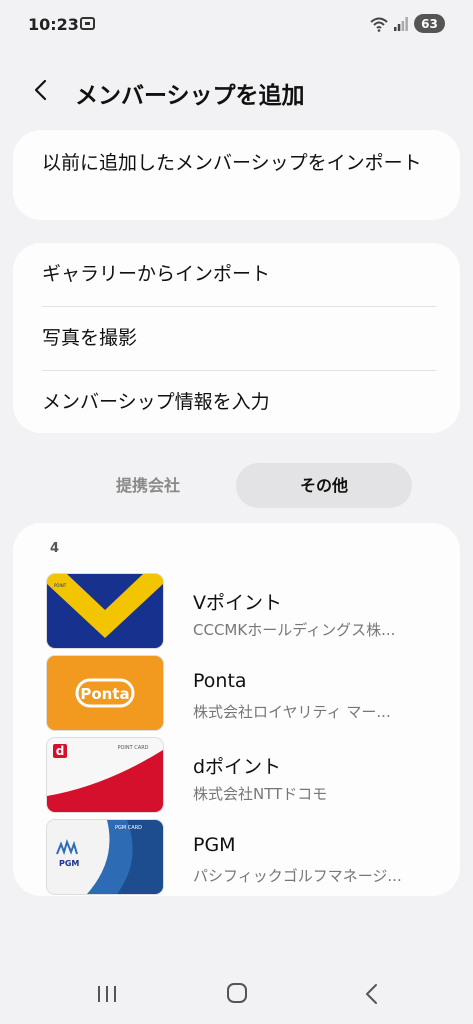 This screenshot has height=1024, width=473. What do you see at coordinates (53, 24) in the screenshot?
I see `status-time: 10:23` at bounding box center [53, 24].